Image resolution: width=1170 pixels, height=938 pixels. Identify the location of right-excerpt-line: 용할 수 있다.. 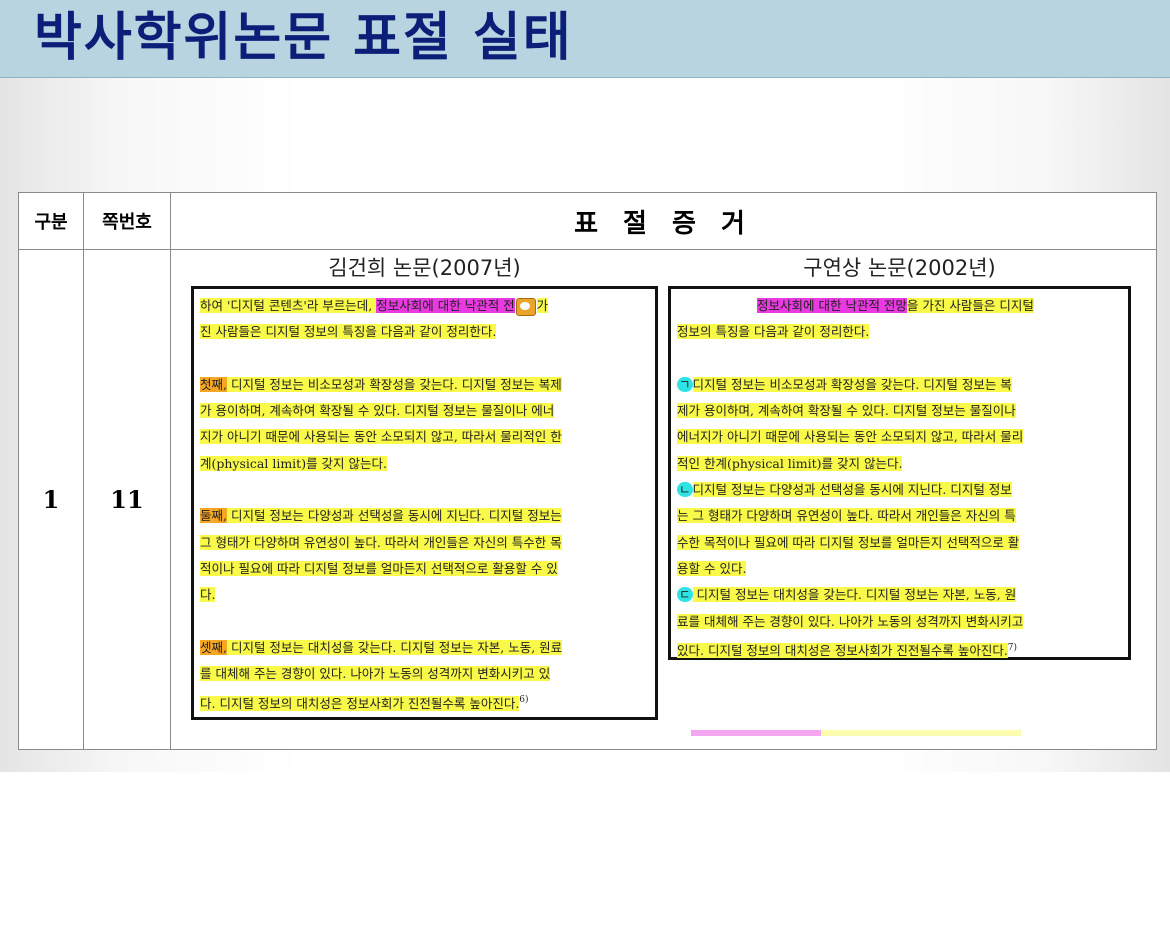
(899, 569).